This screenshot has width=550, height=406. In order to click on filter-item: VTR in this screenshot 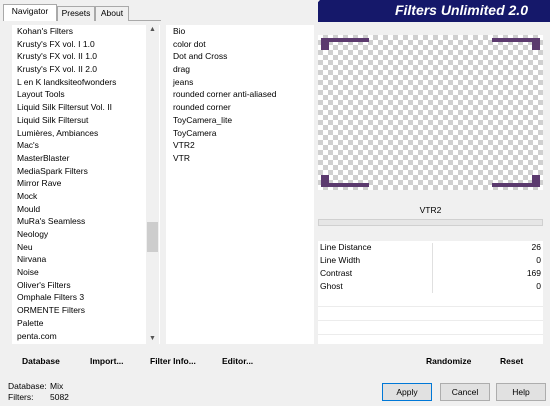, I will do `click(240, 158)`.